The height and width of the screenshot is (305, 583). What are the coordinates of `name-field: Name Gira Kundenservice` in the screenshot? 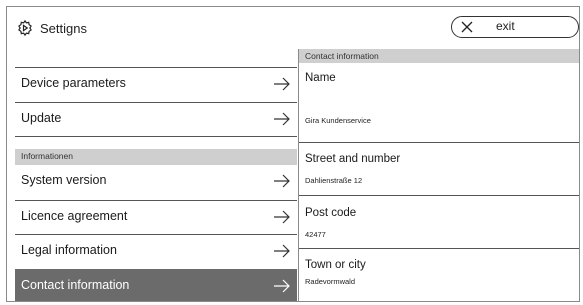 It's located at (439, 103).